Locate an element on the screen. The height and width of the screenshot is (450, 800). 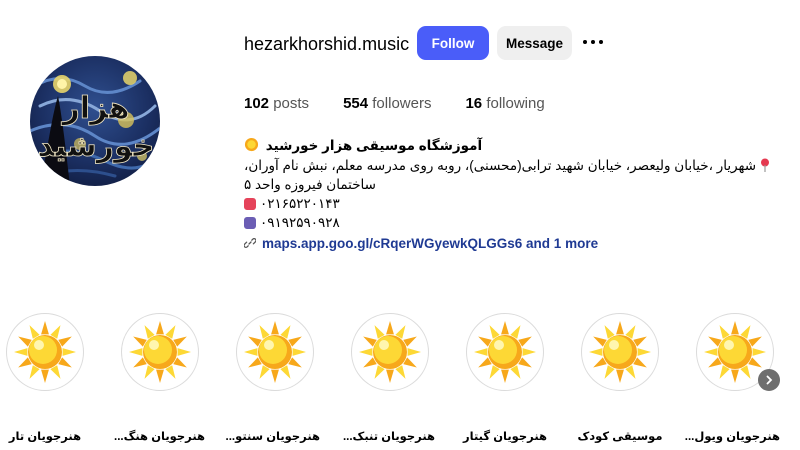
highlight-label: موسیقی کودک is located at coordinates (620, 437).